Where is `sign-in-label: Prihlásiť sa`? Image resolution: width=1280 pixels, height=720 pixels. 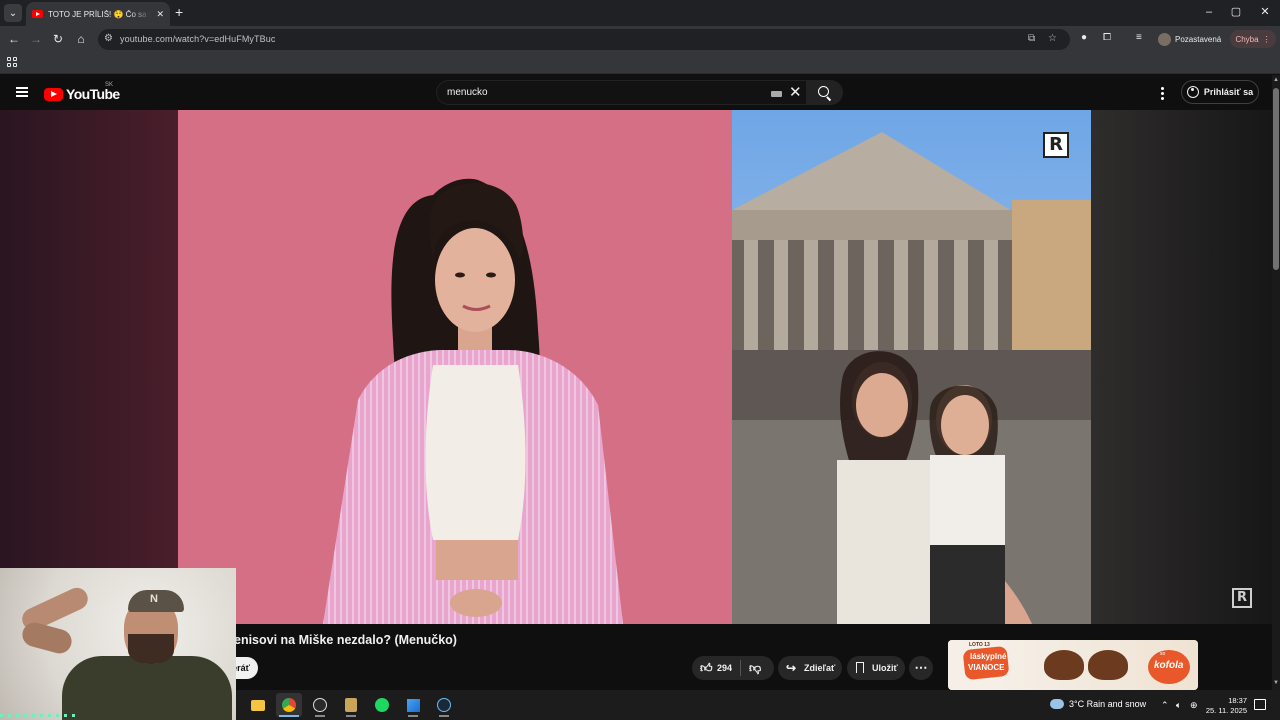 sign-in-label: Prihlásiť sa is located at coordinates (1228, 92).